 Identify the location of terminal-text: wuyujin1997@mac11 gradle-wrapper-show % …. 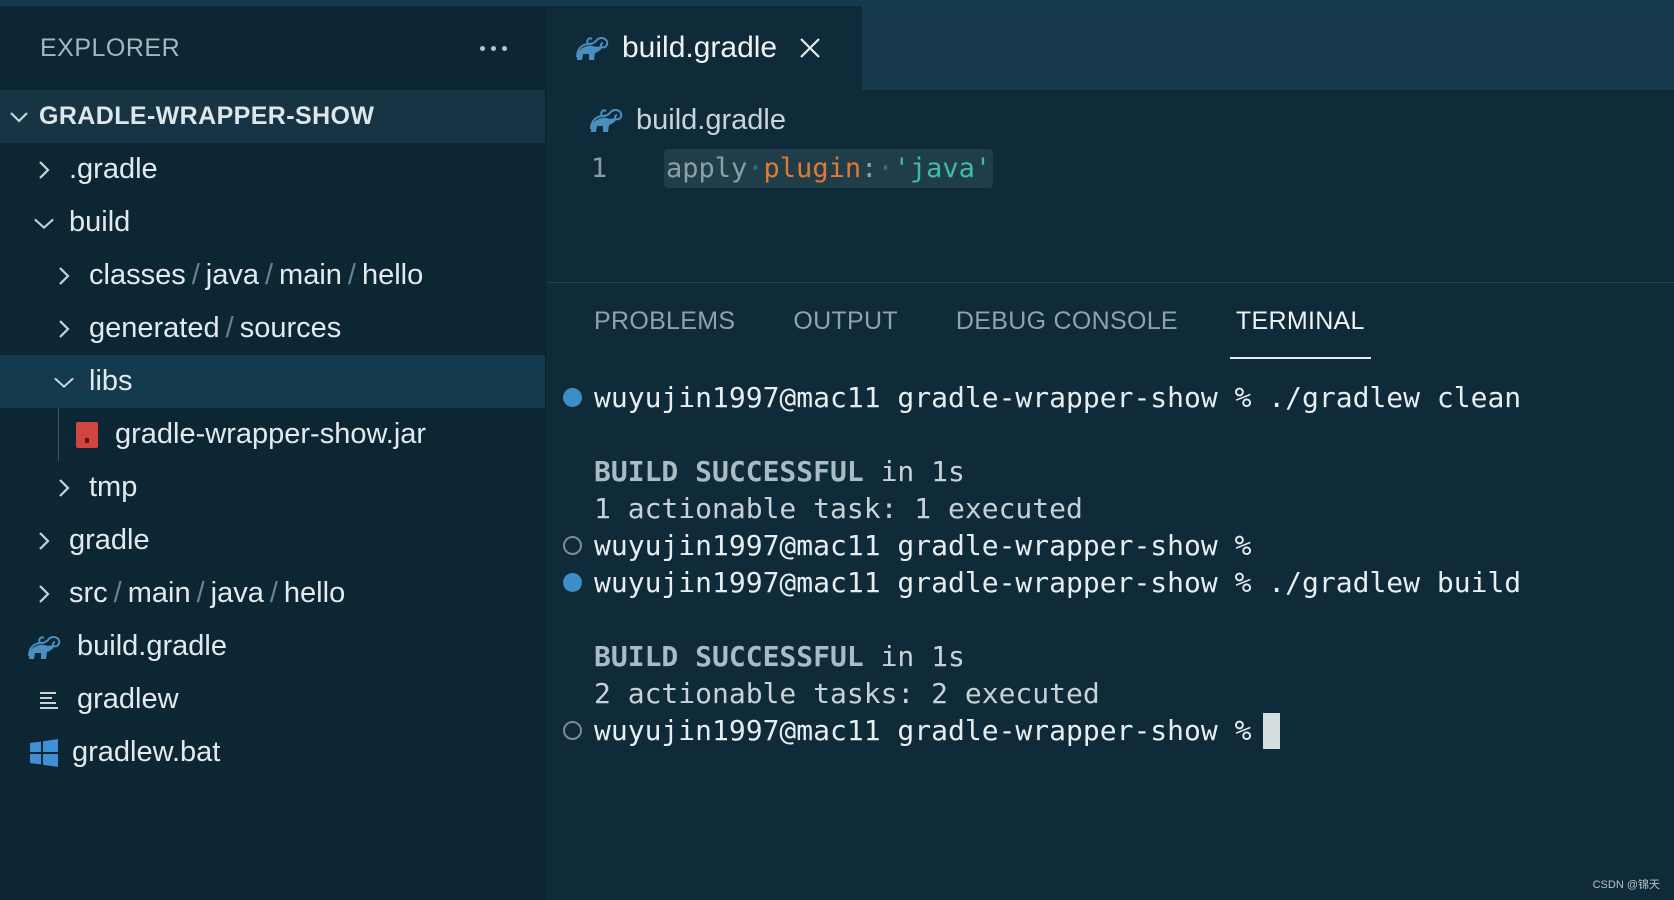
(1058, 397).